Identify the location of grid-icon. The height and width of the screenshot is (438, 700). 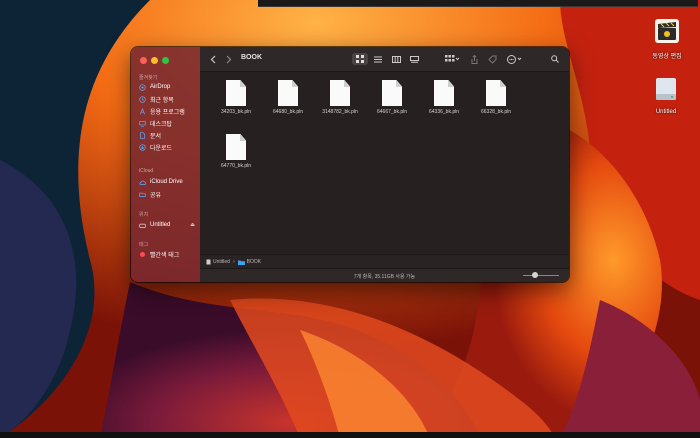
(360, 59).